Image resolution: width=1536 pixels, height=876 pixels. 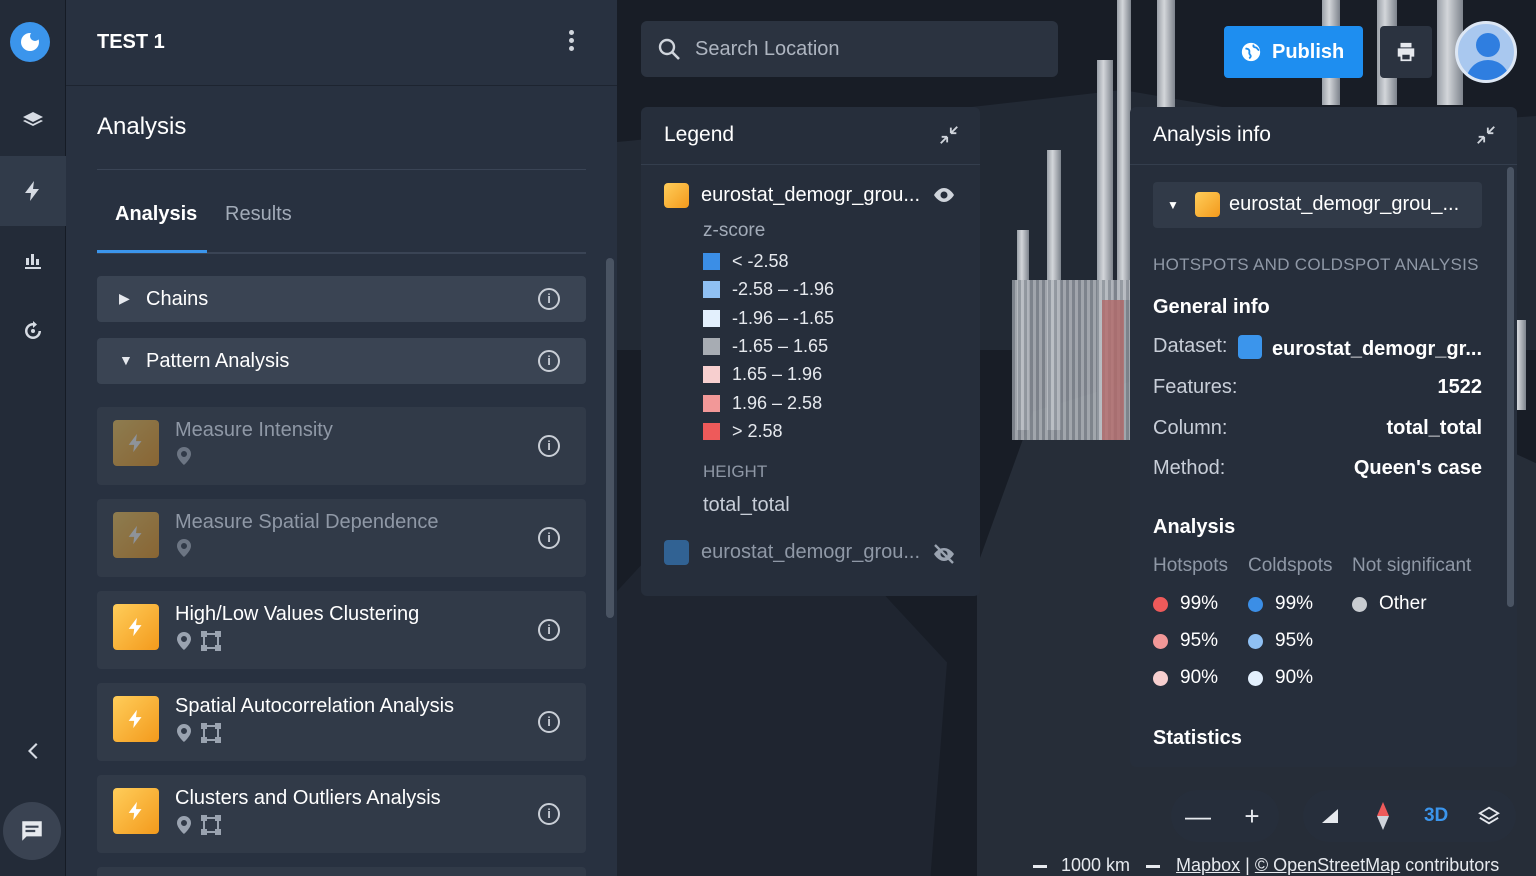 I want to click on scale-bar, so click(x=1153, y=866).